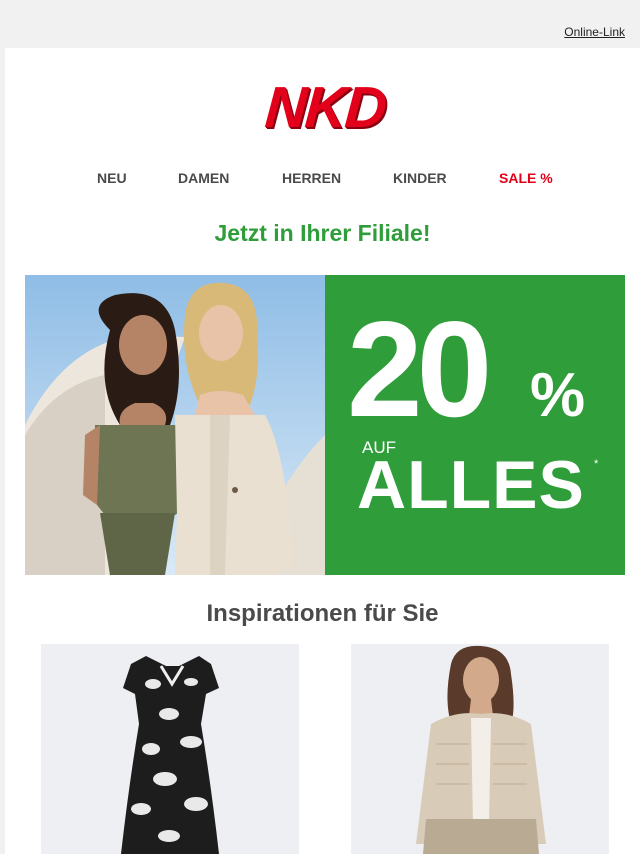 This screenshot has height=854, width=640. Describe the element at coordinates (471, 485) in the screenshot. I see `promo-alles-text: ALLES` at that location.